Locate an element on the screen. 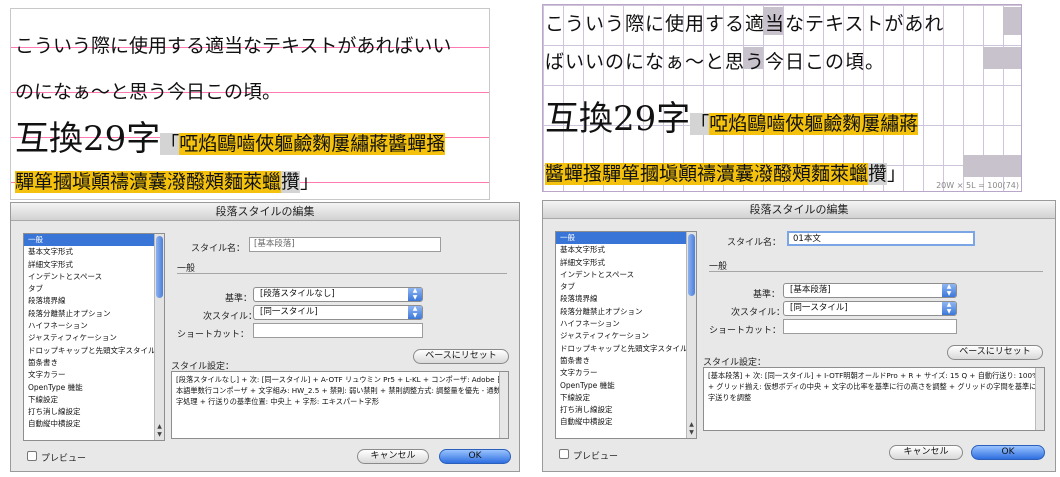 The width and height of the screenshot is (1060, 477). preview-line-4: 醬蟬搔驒箪摑塡顚禱瀆囊潑醱頰麵萊蠟攢」 is located at coordinates (726, 174).